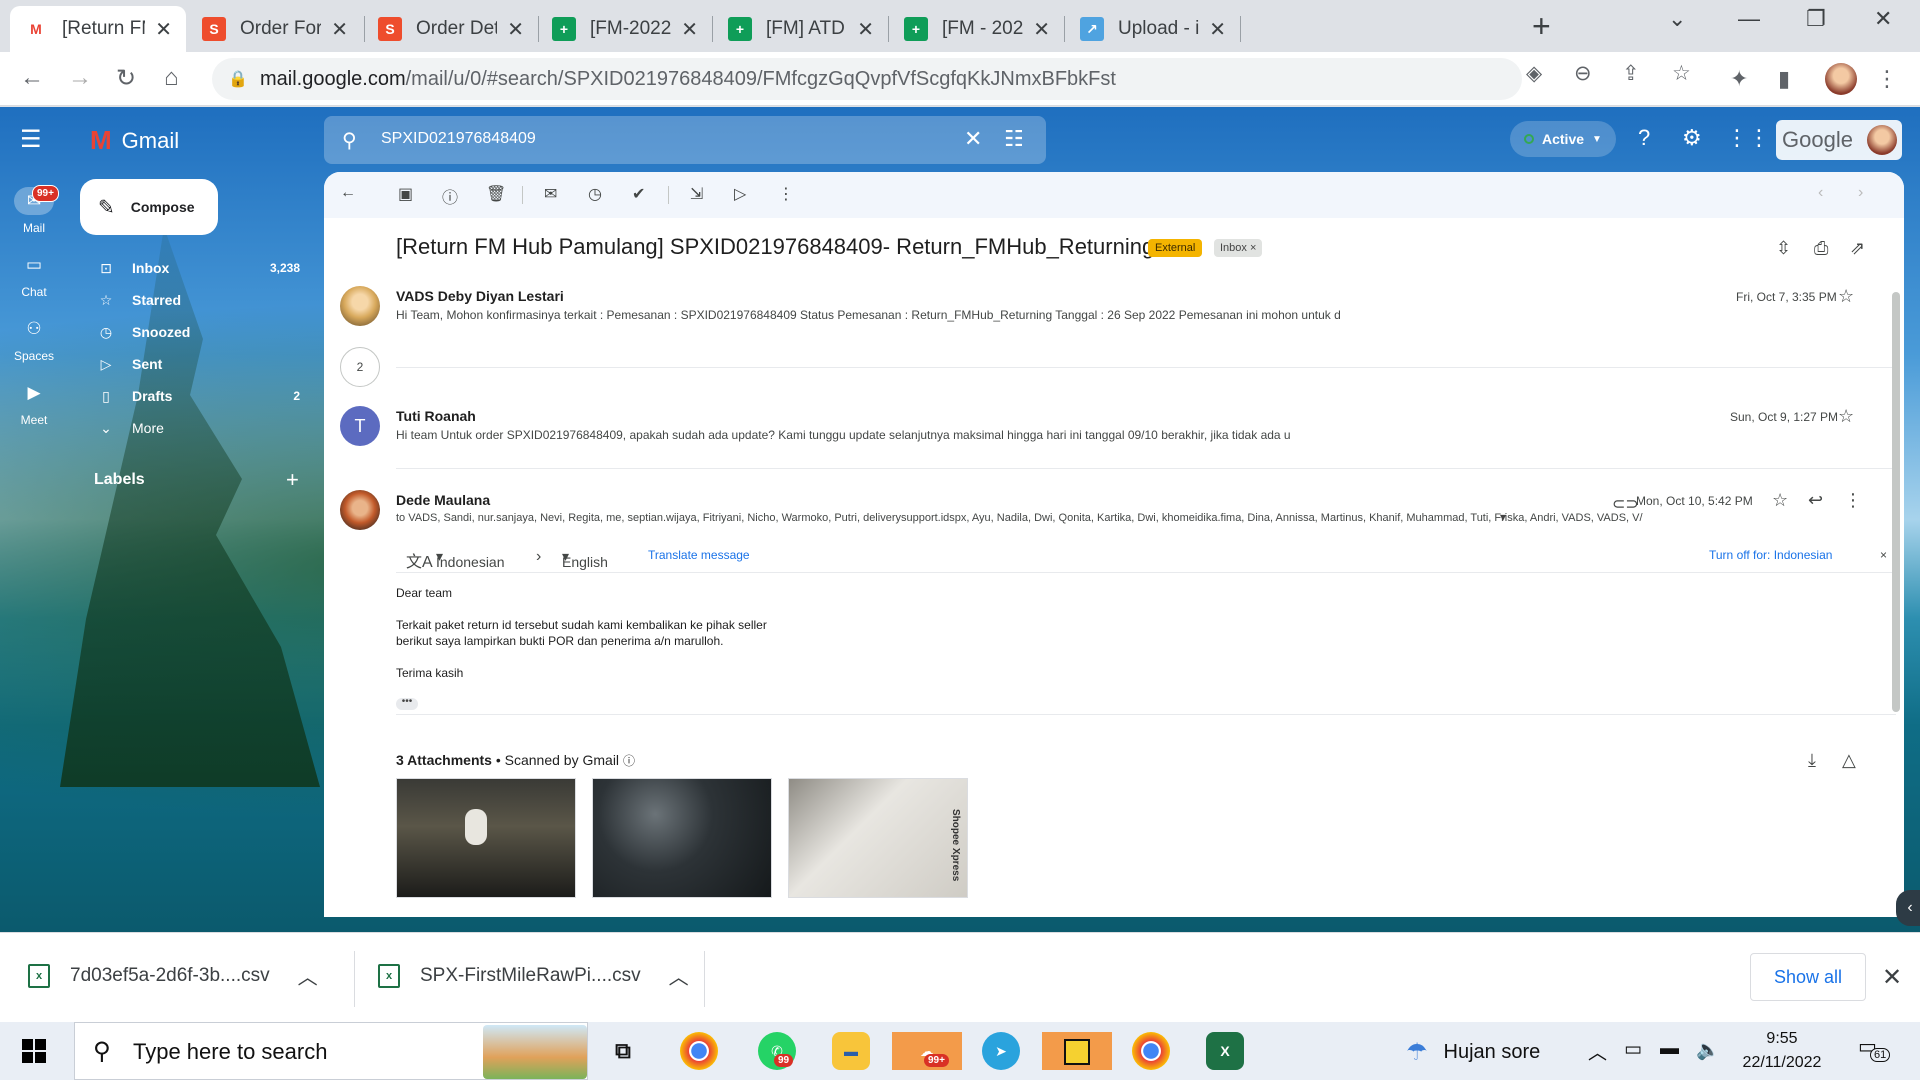  What do you see at coordinates (1820, 193) in the screenshot?
I see `newer-icon: ‹` at bounding box center [1820, 193].